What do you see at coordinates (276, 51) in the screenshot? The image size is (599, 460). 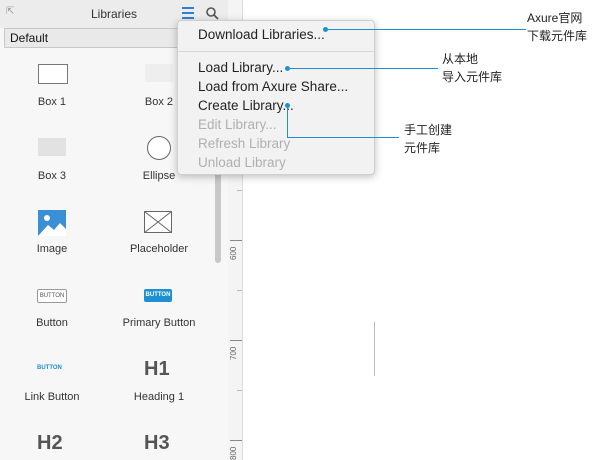 I see `menu-separator` at bounding box center [276, 51].